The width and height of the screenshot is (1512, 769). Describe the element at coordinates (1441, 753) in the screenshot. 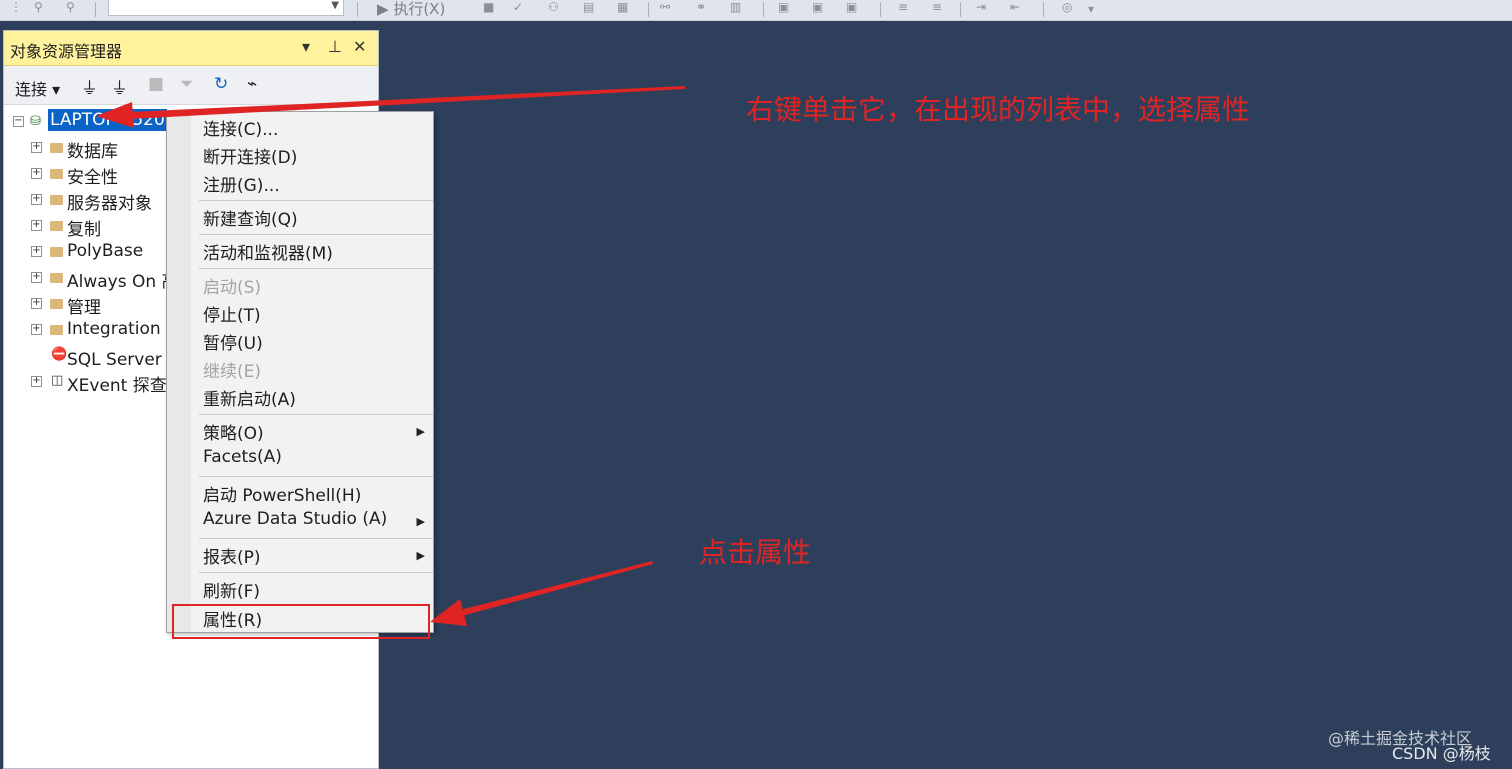

I see `watermark-csdn: CSDN @杨枝` at that location.